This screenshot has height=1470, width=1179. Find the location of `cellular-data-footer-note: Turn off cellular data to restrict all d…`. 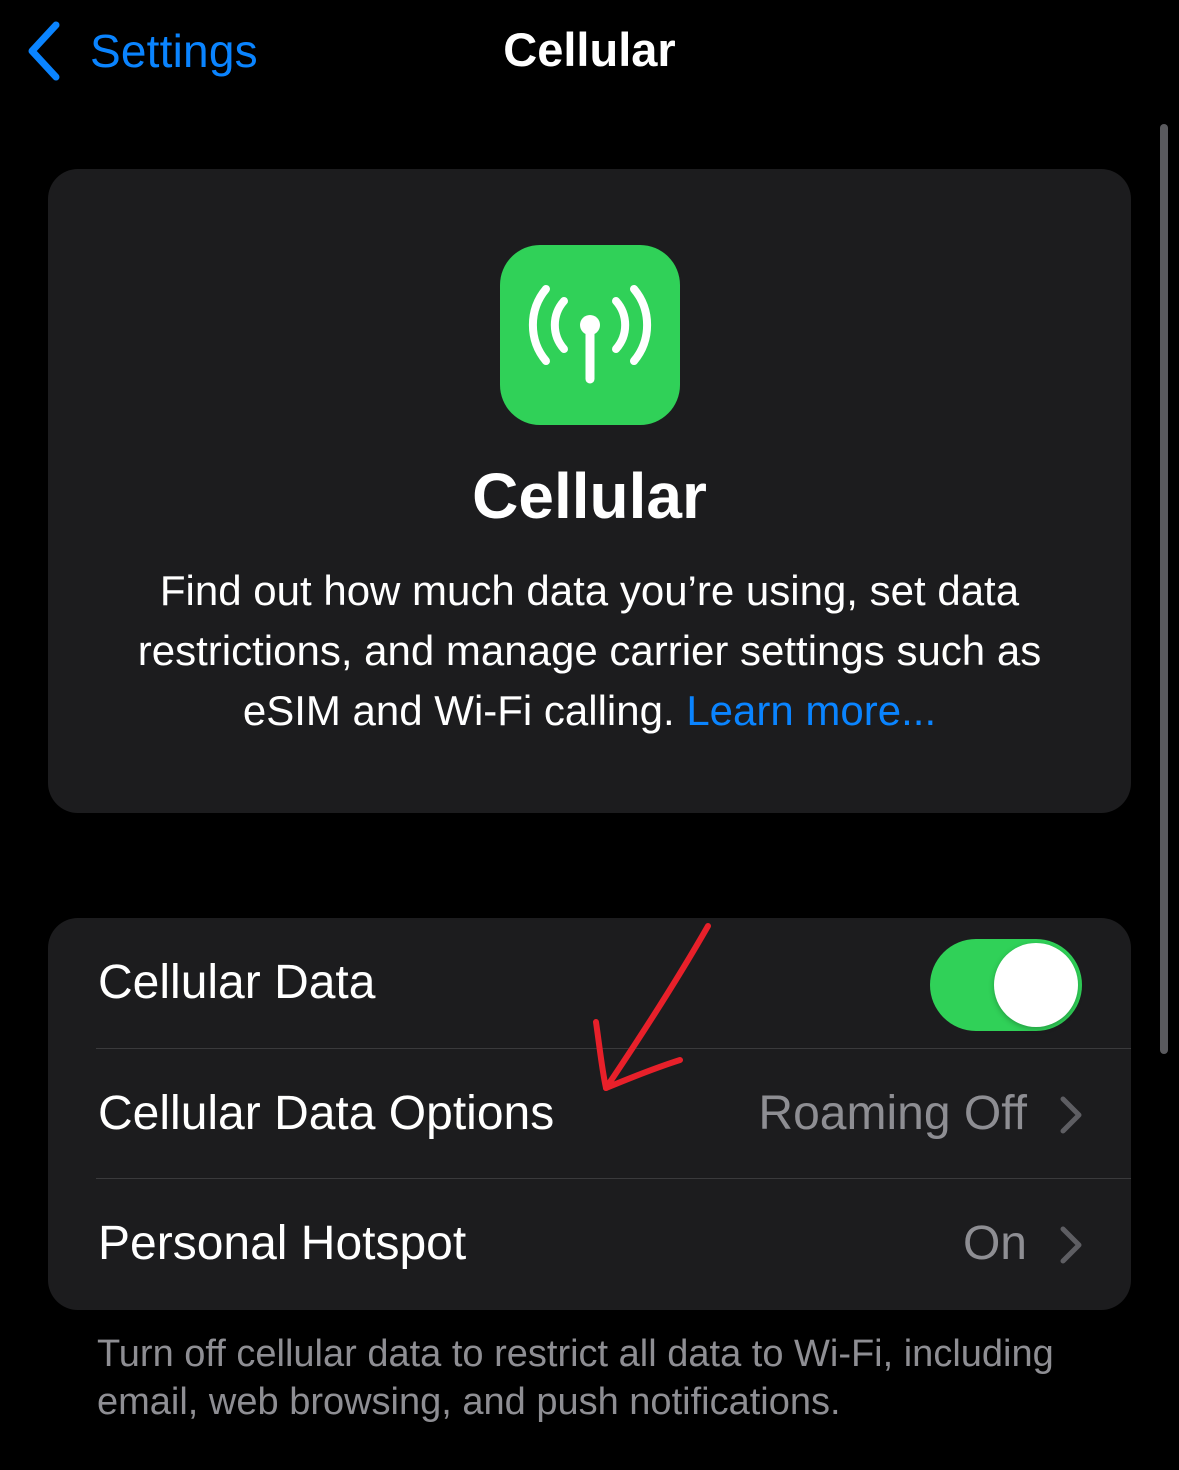

cellular-data-footer-note: Turn off cellular data to restrict all d… is located at coordinates (575, 1378).